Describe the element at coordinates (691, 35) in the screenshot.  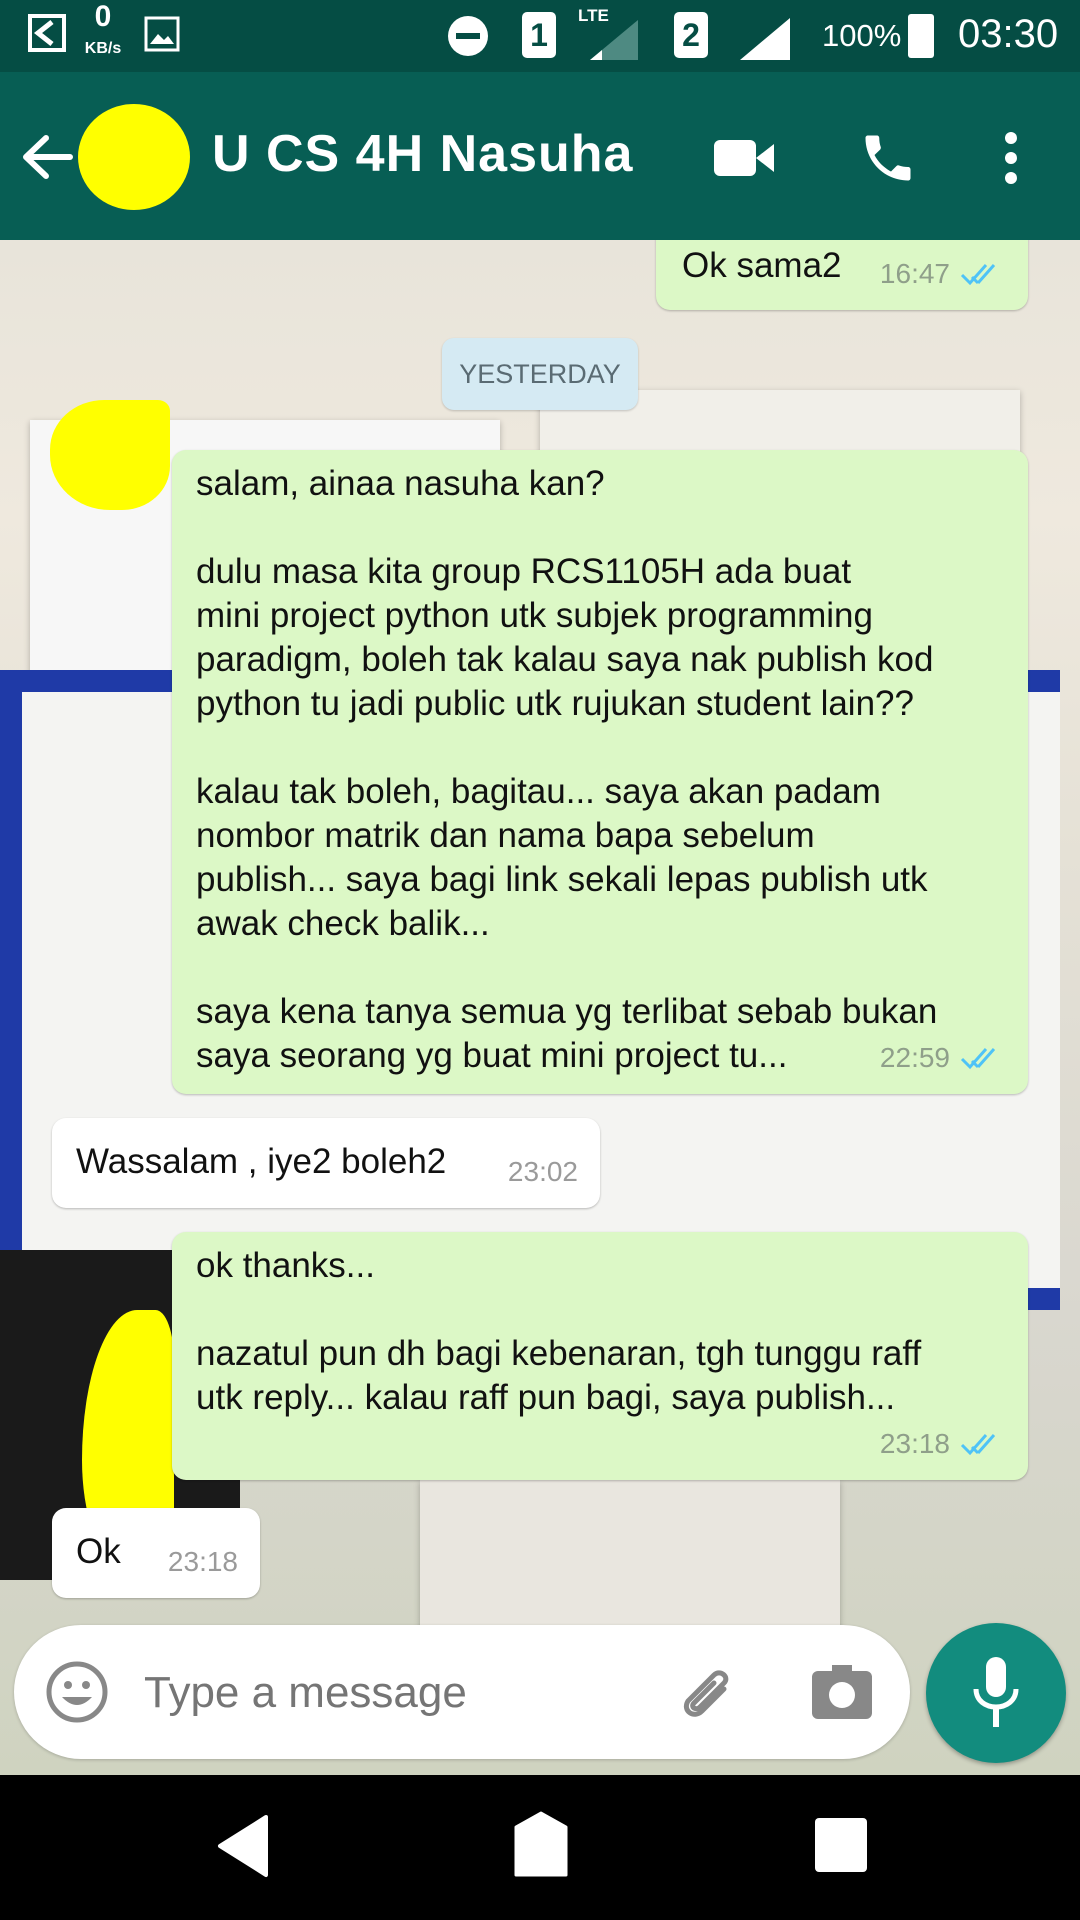
I see `sim2-badge: 2` at that location.